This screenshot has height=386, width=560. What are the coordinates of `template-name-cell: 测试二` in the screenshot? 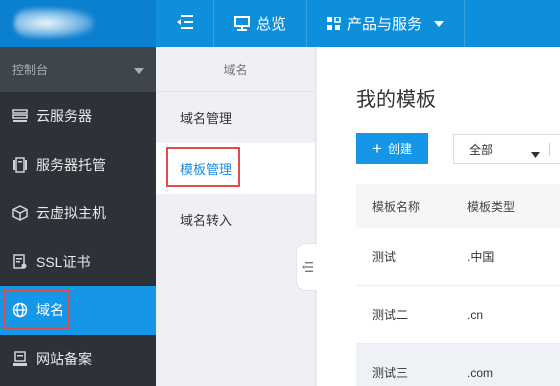 It's located at (390, 315).